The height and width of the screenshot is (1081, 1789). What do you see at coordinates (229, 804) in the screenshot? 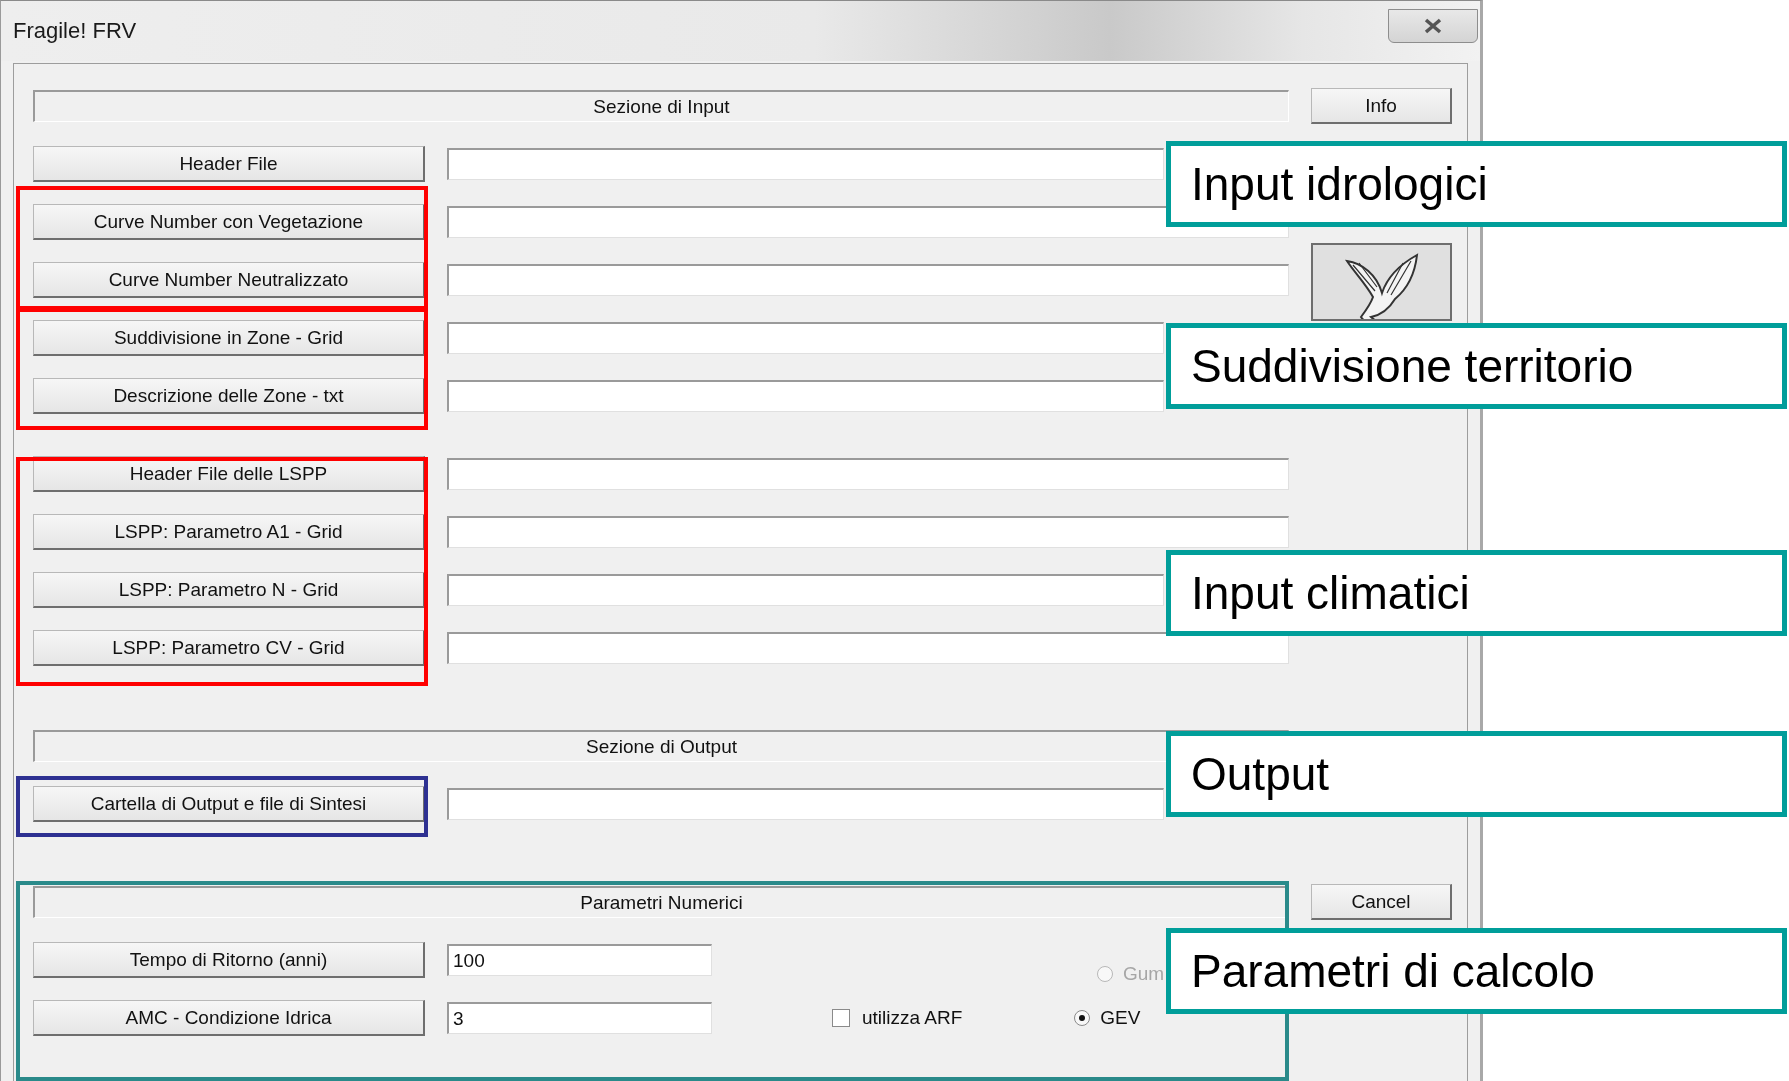
I see `file-button: Cartella di Output e file di Sintesi` at bounding box center [229, 804].